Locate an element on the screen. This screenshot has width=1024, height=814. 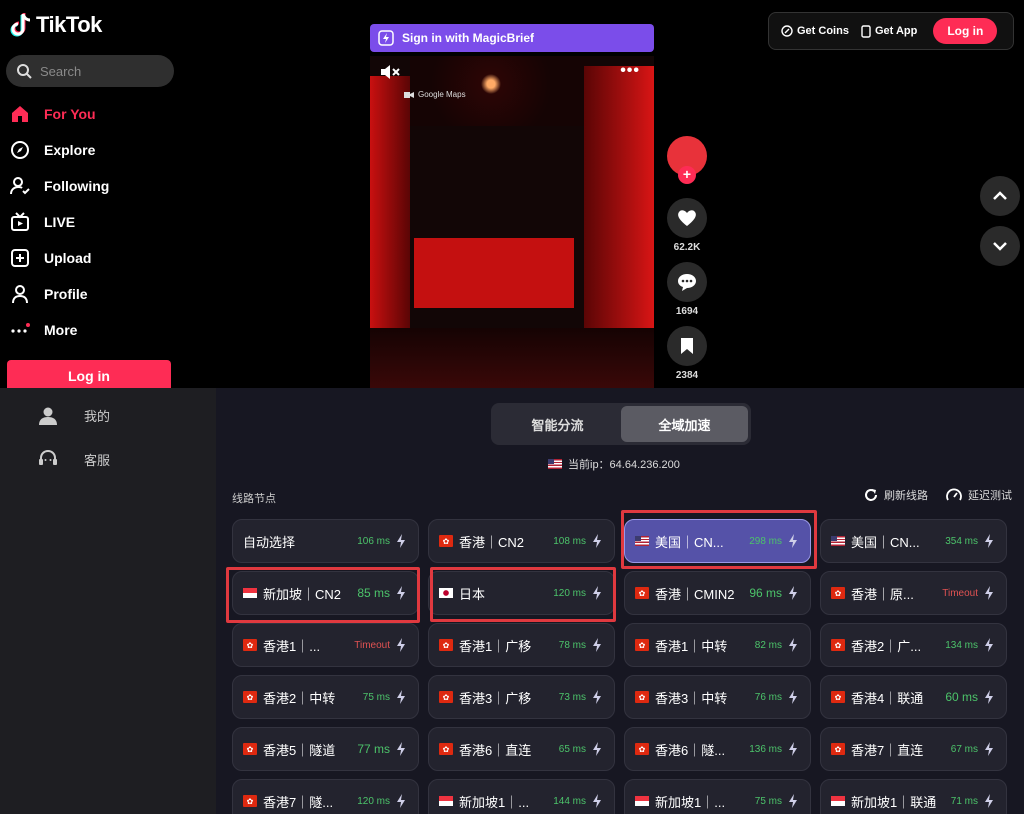
nav-item-profile: Profile is located at coordinates (95, 294).